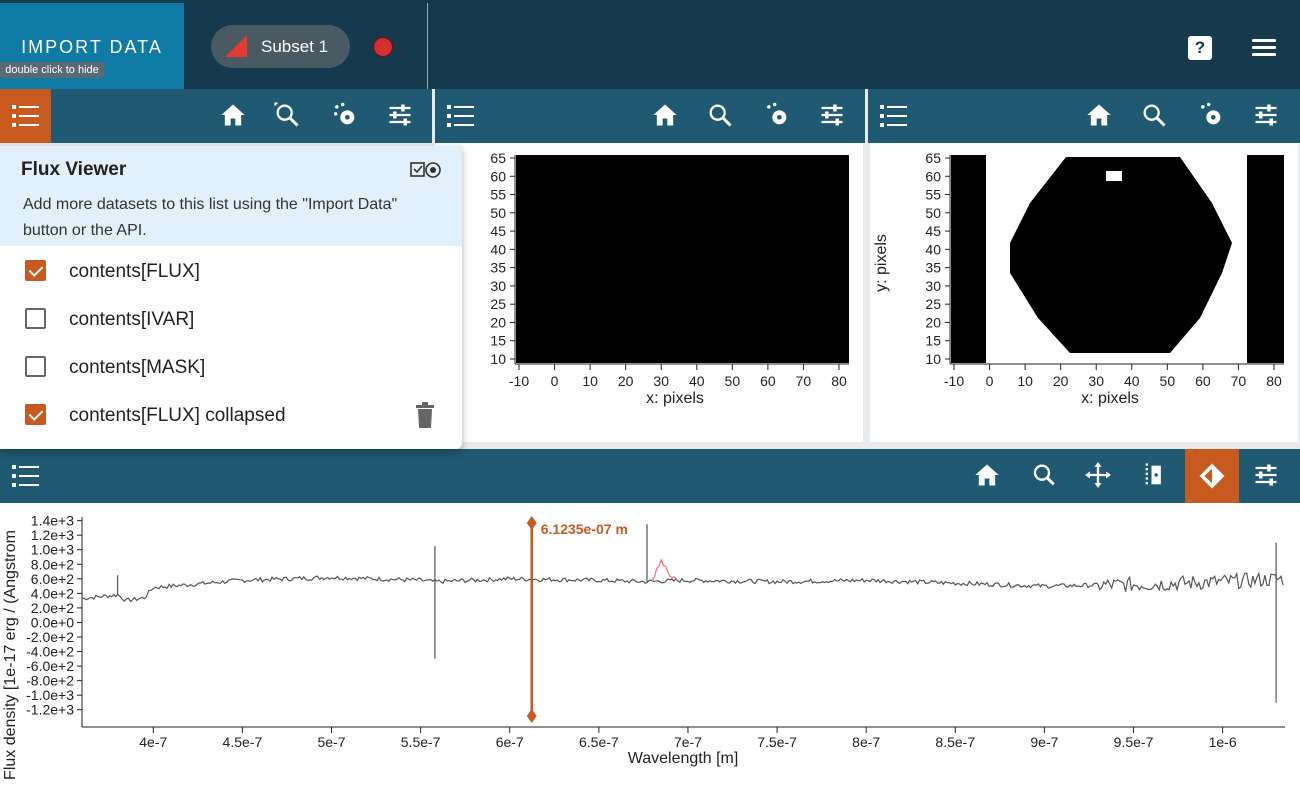  I want to click on subset-mode-icon, so click(383, 47).